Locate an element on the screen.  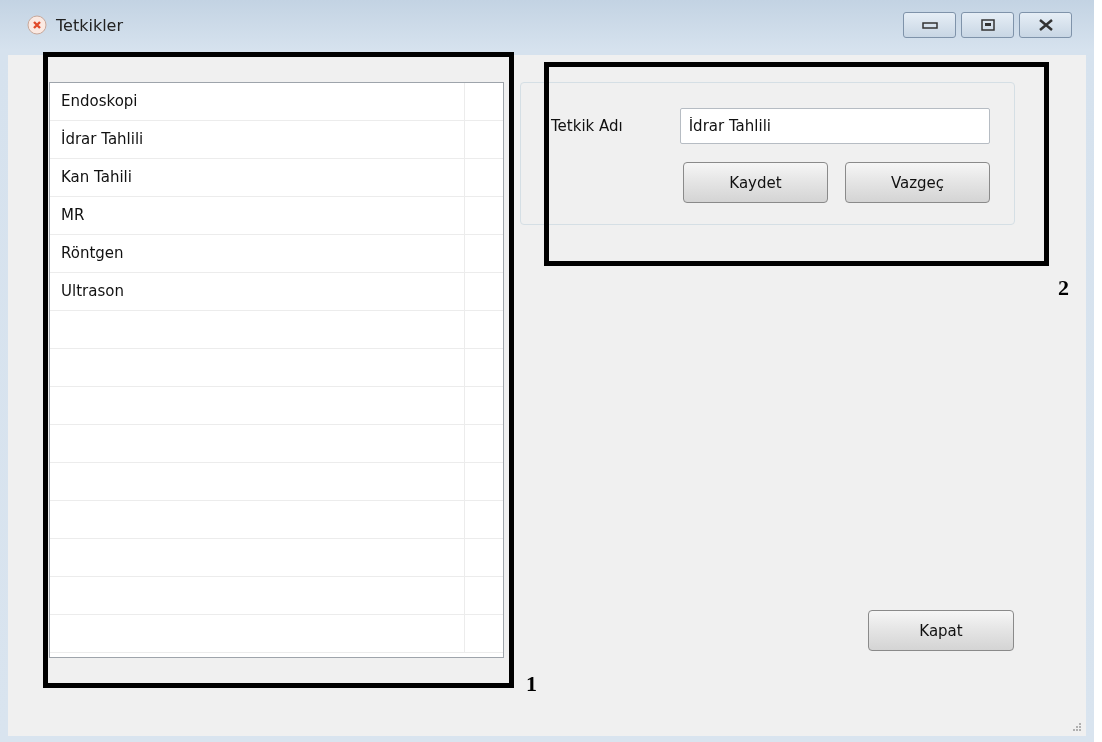
window-title: Tetkikler is located at coordinates (89, 25).